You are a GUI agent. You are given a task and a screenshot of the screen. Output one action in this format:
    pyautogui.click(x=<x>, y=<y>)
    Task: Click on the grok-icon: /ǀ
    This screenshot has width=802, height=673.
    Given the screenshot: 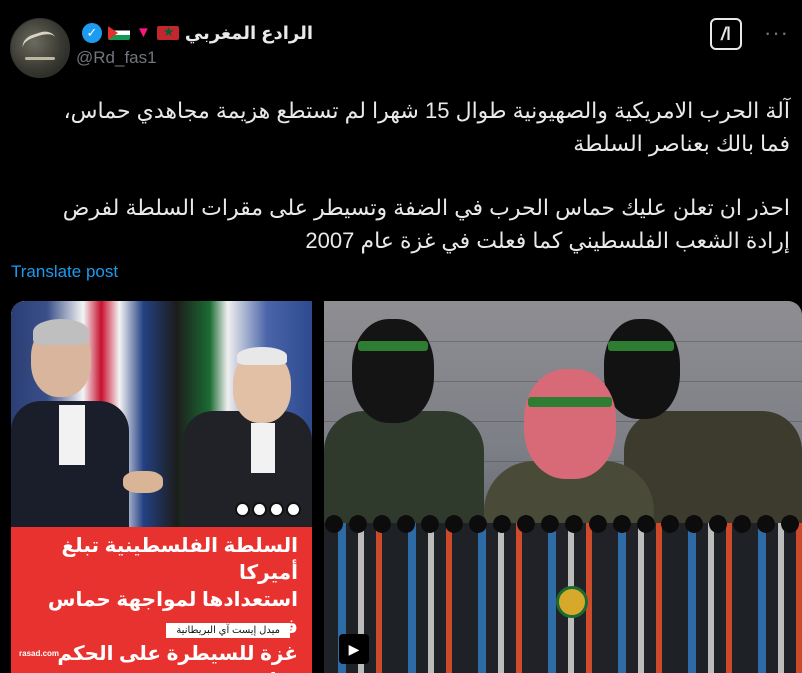 What is the action you would take?
    pyautogui.click(x=726, y=33)
    